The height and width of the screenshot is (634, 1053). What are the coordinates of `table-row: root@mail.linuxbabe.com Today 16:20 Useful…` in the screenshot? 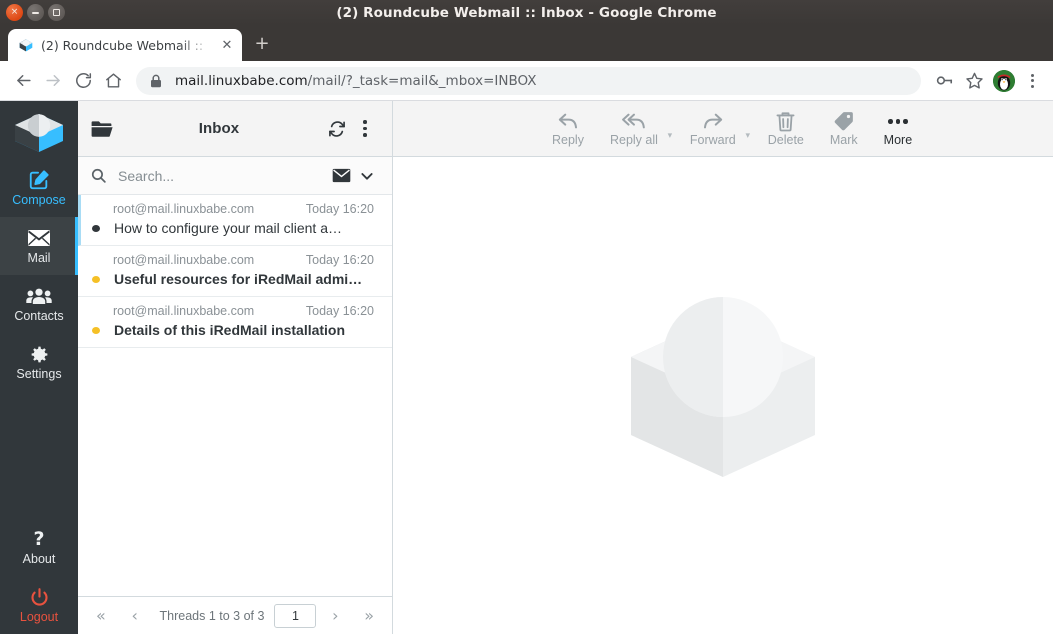 It's located at (235, 271).